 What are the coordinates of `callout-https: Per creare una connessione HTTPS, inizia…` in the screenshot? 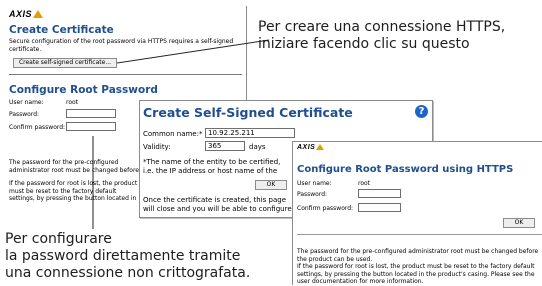 It's located at (381, 36).